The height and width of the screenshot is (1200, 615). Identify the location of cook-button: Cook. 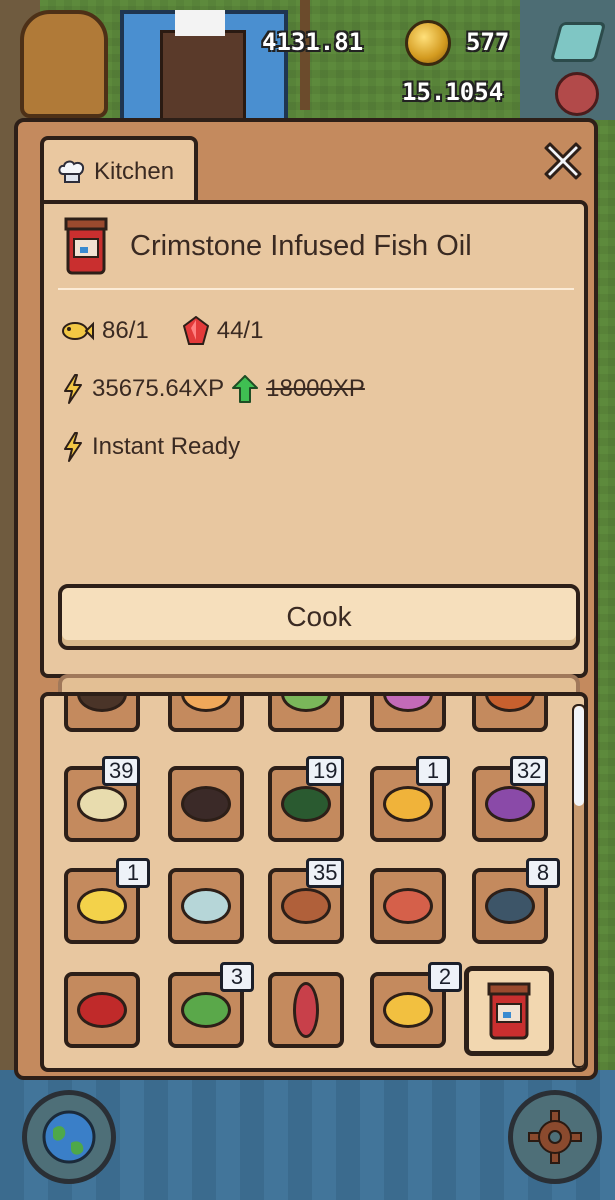
(319, 617).